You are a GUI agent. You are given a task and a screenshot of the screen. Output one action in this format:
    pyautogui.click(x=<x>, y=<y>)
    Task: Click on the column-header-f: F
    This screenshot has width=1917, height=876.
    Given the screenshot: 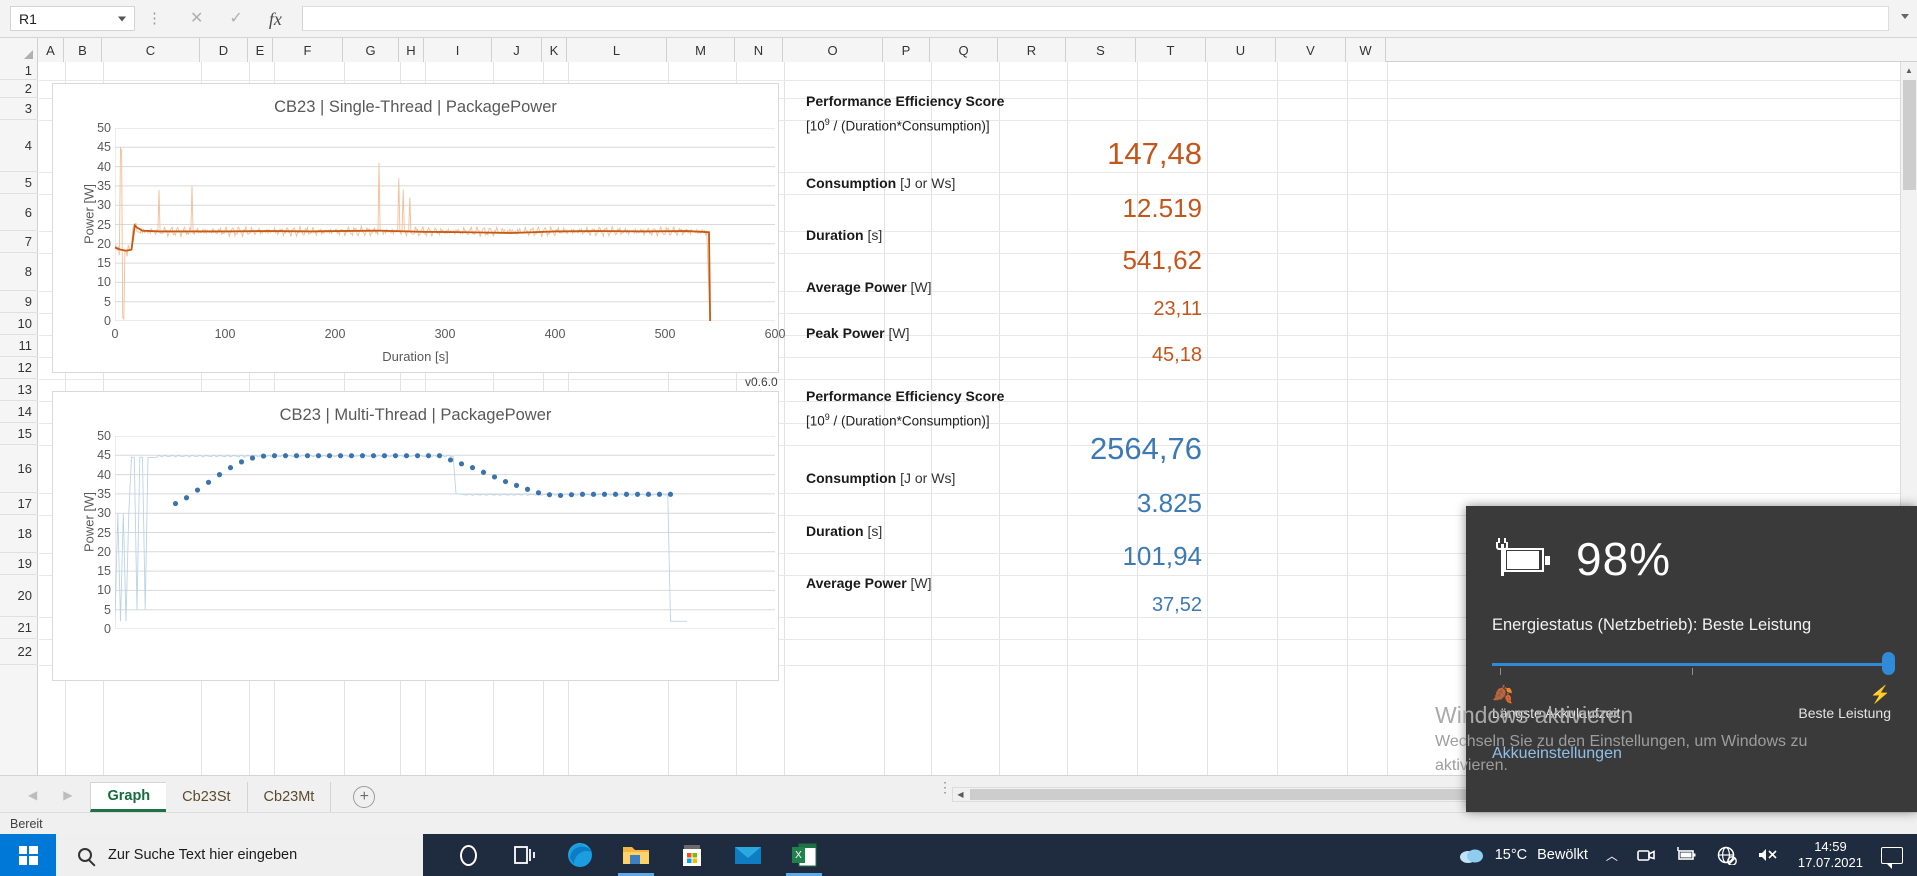 What is the action you would take?
    pyautogui.click(x=308, y=50)
    